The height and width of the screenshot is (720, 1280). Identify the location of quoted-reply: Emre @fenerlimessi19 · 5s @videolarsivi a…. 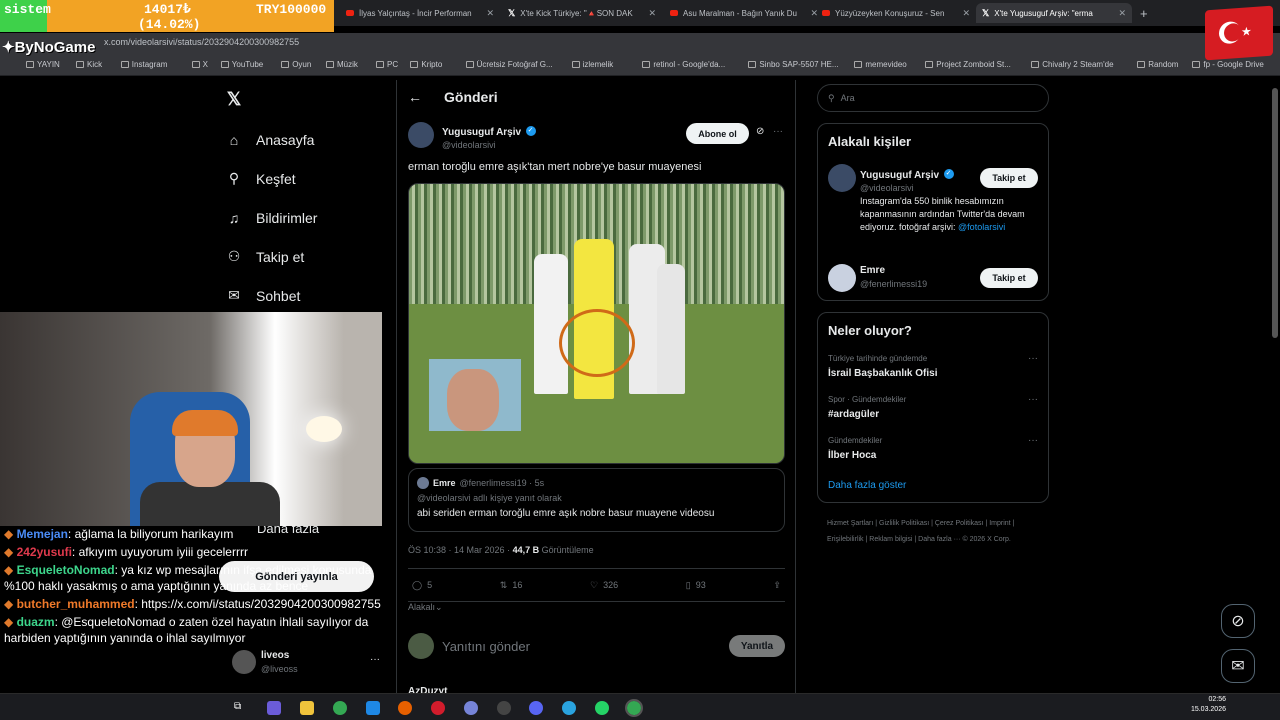
(596, 500).